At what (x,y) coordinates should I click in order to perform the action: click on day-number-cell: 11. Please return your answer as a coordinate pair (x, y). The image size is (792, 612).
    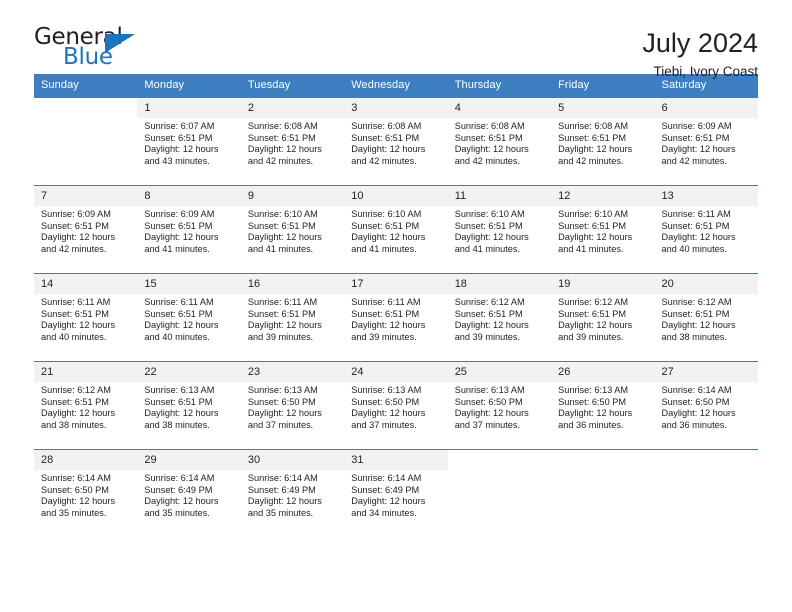
    Looking at the image, I should click on (499, 195).